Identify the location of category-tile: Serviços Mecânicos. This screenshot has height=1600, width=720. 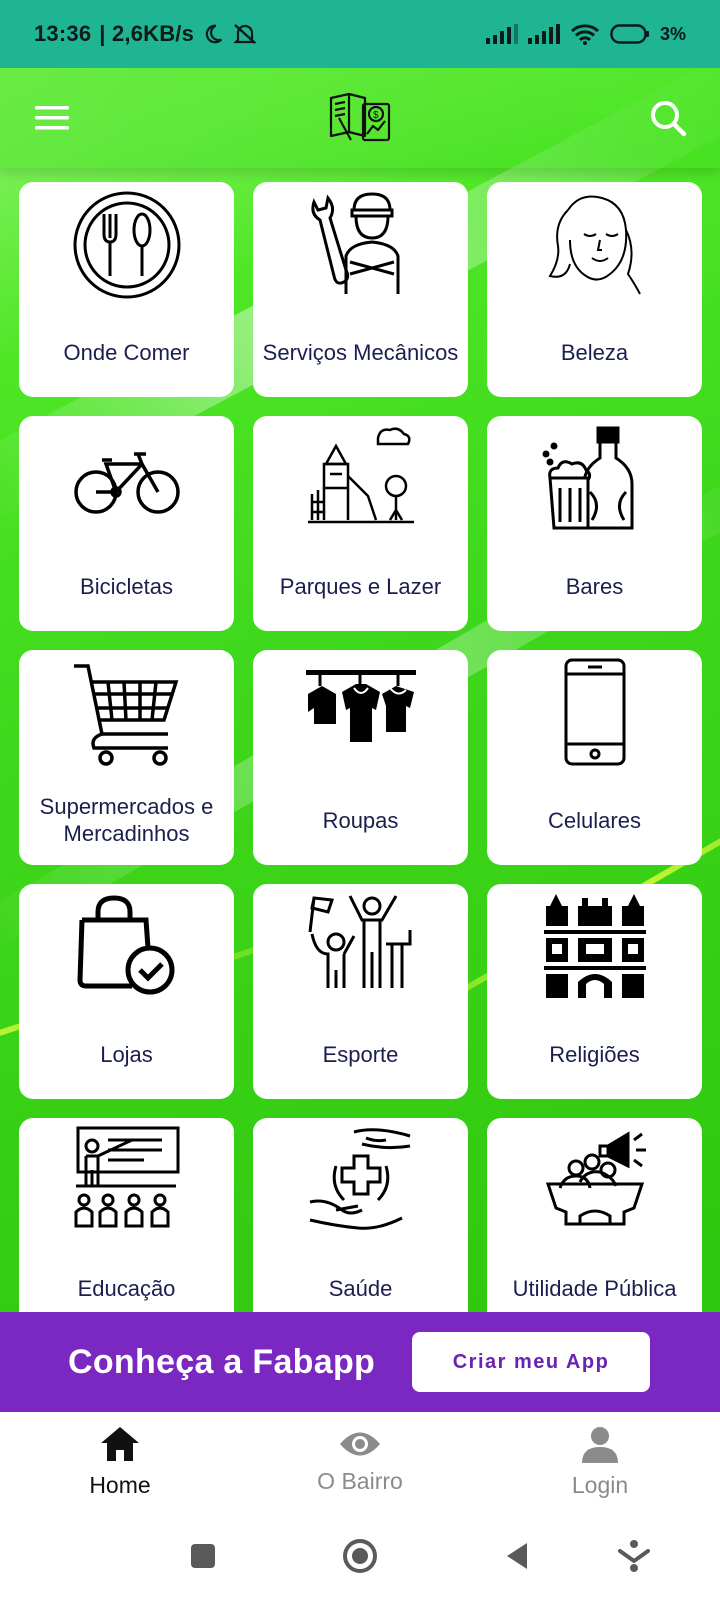
(360, 289).